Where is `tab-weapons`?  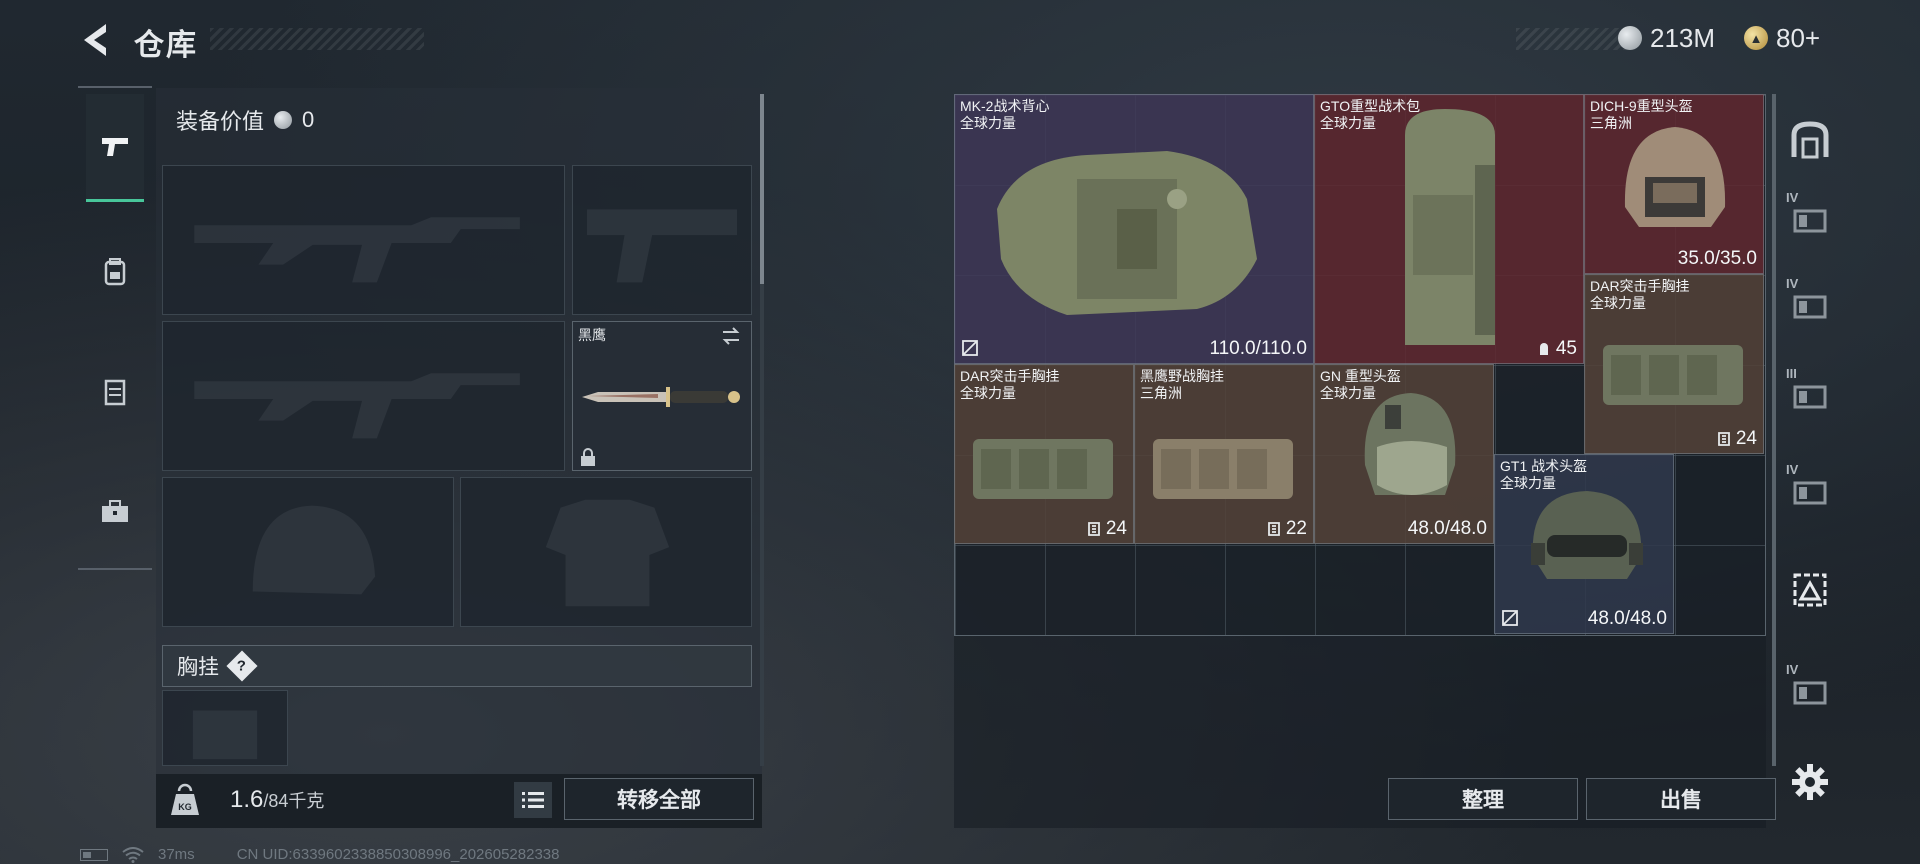 tab-weapons is located at coordinates (115, 148).